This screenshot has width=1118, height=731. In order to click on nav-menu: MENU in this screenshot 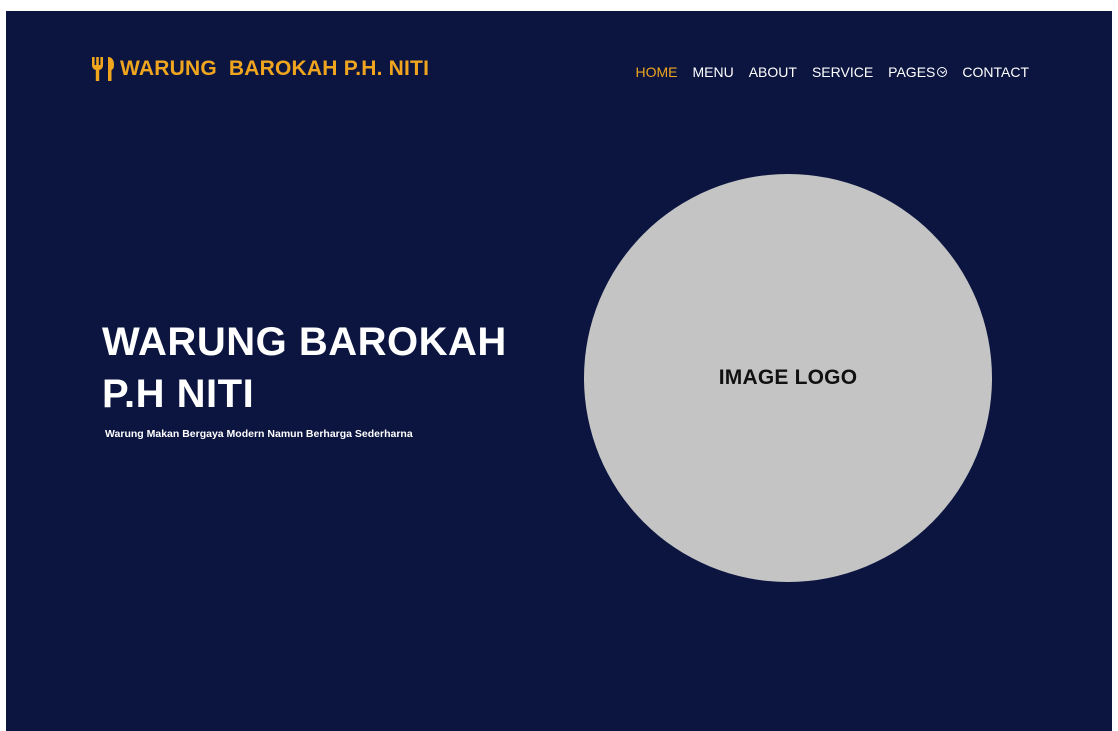, I will do `click(712, 72)`.